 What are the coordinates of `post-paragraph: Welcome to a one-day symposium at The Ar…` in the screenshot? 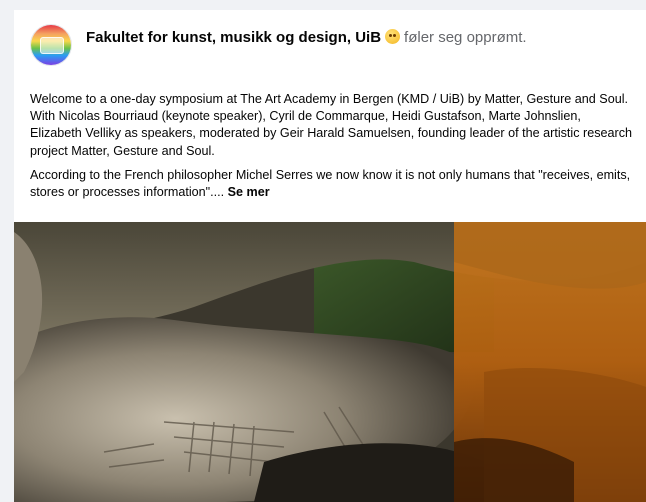 It's located at (331, 125).